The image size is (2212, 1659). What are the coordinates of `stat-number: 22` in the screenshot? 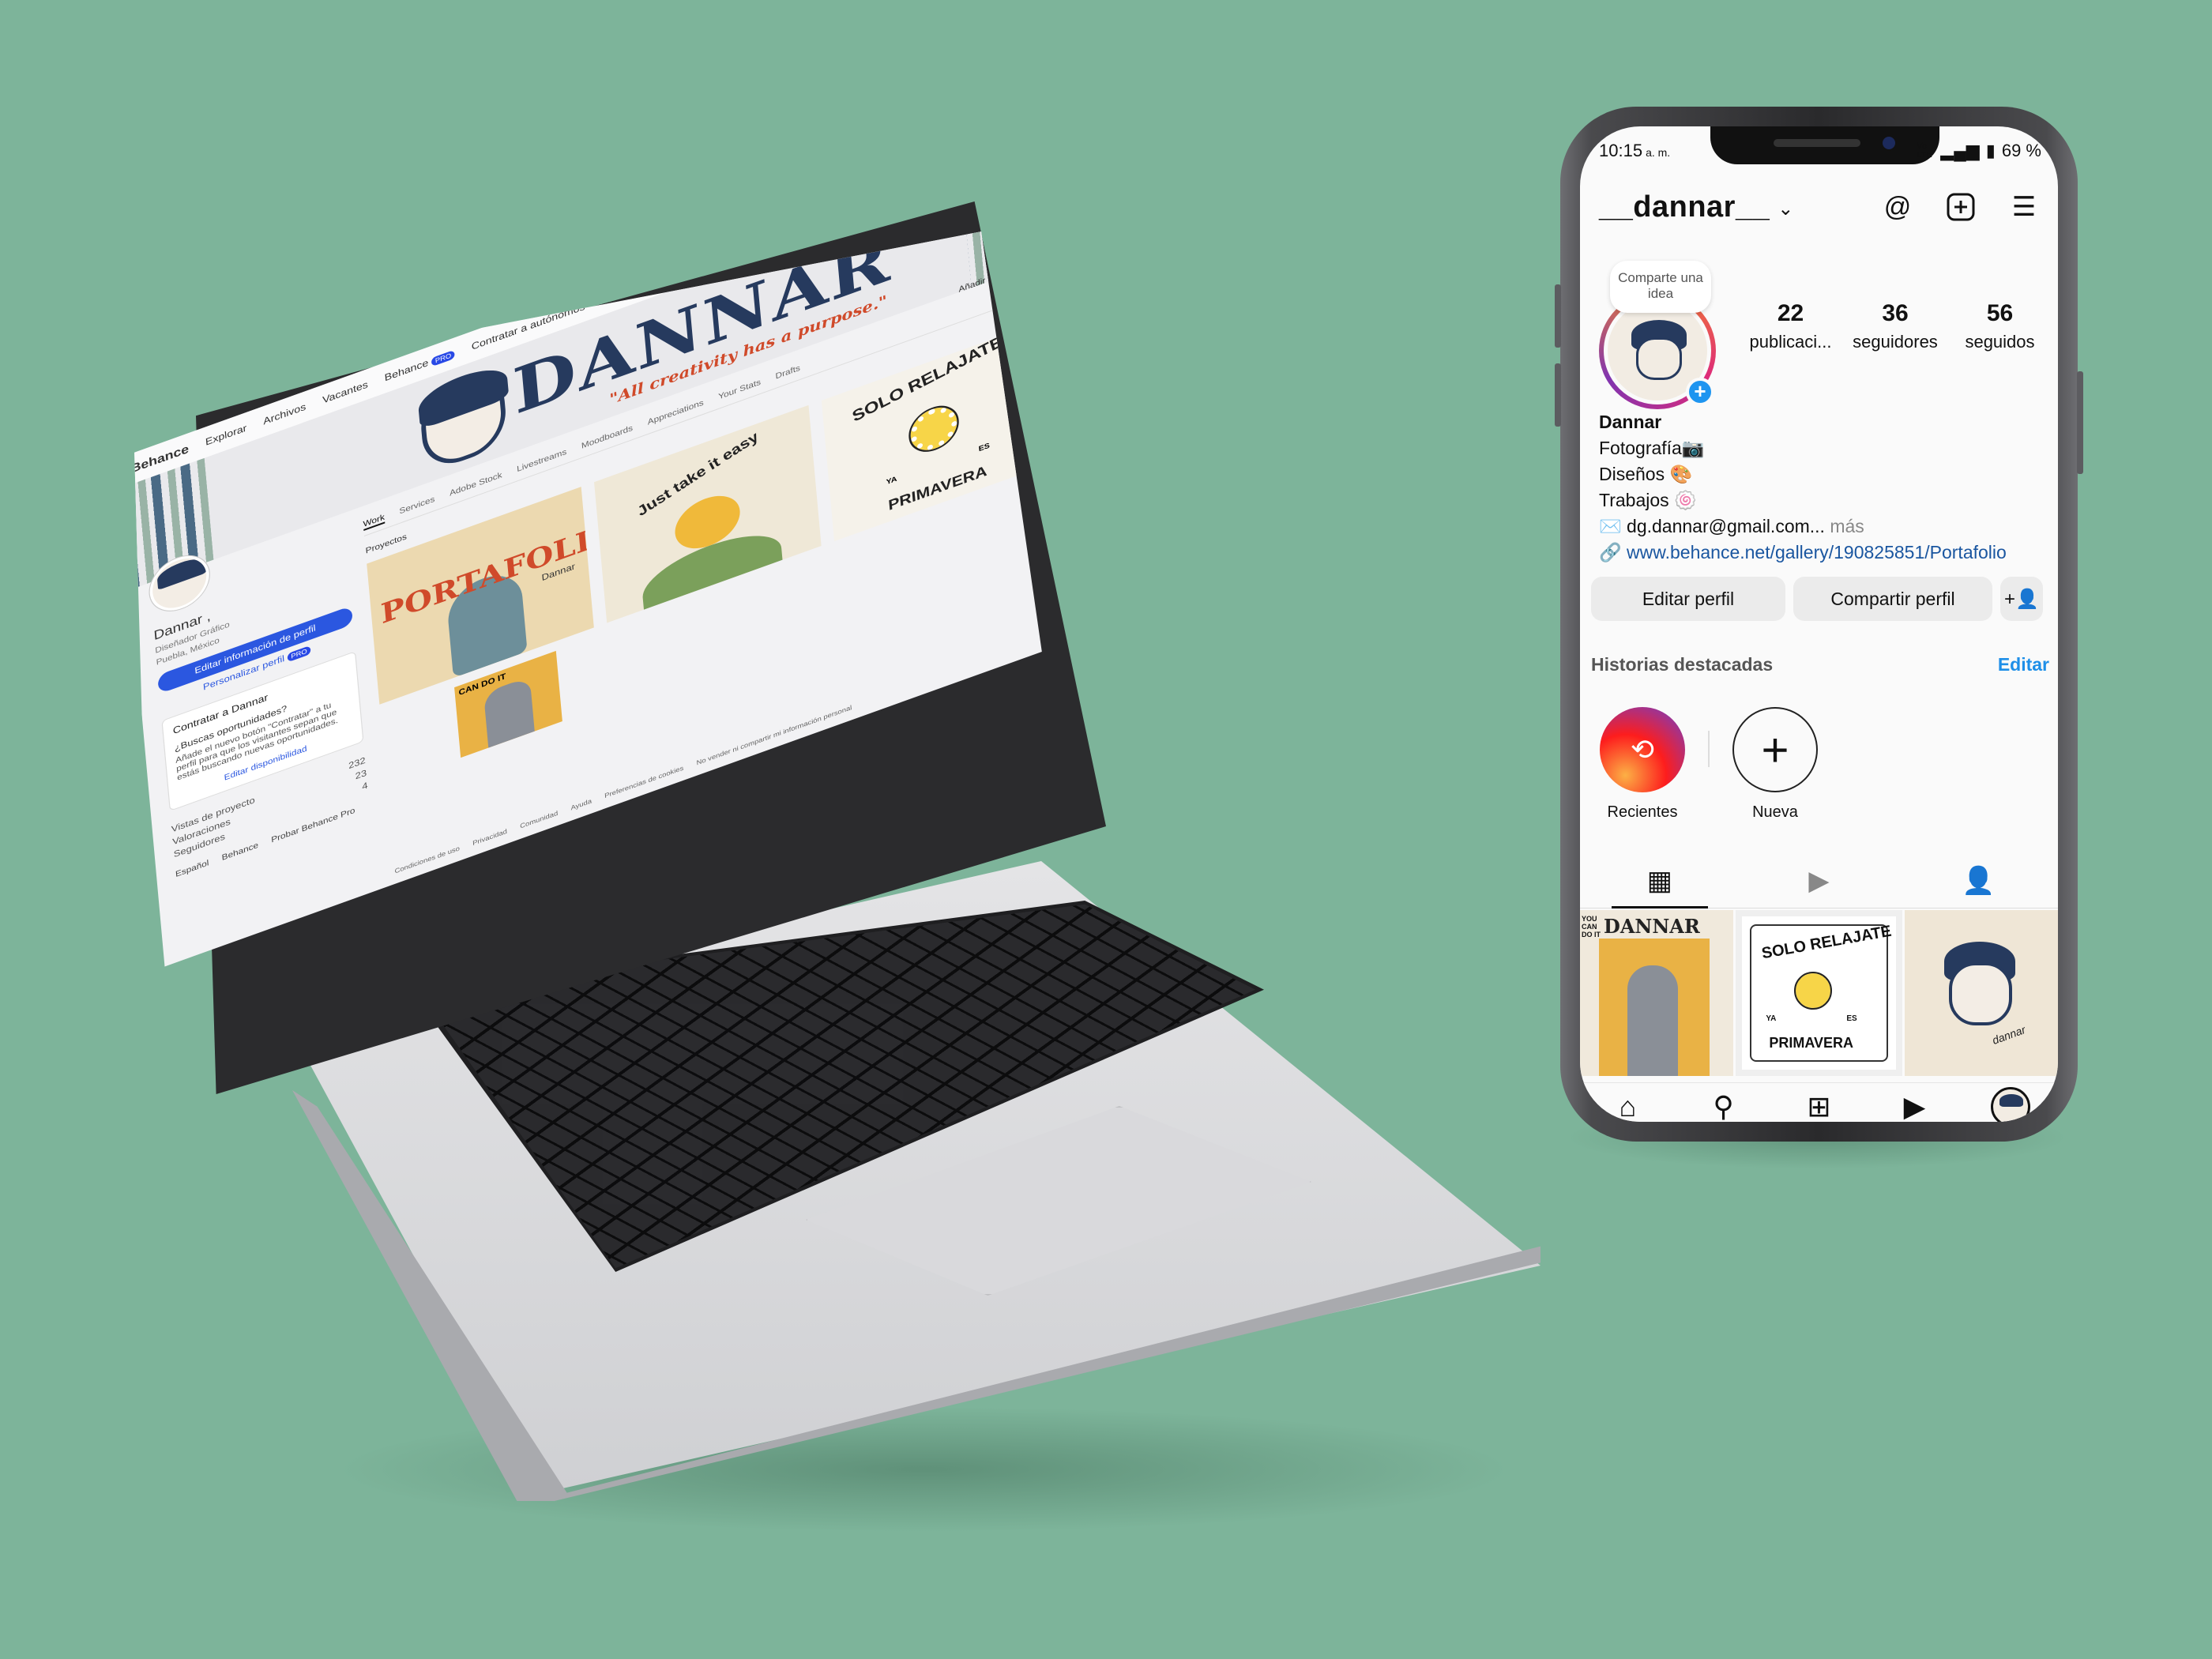 It's located at (1791, 313).